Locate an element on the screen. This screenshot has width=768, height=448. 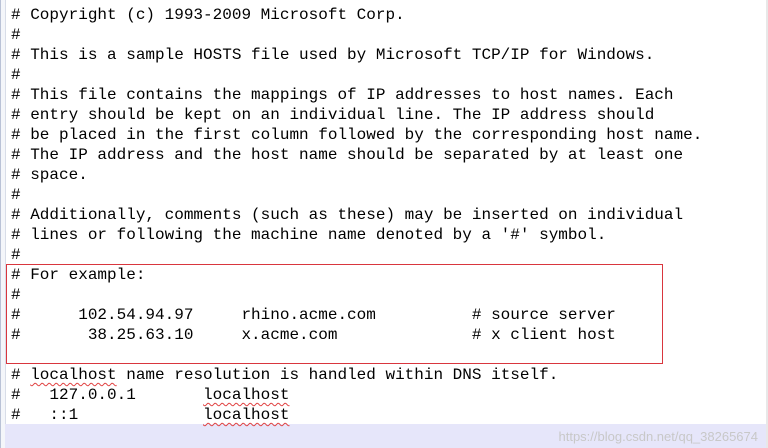
editor-line: # ::1 localhost is located at coordinates (150, 415).